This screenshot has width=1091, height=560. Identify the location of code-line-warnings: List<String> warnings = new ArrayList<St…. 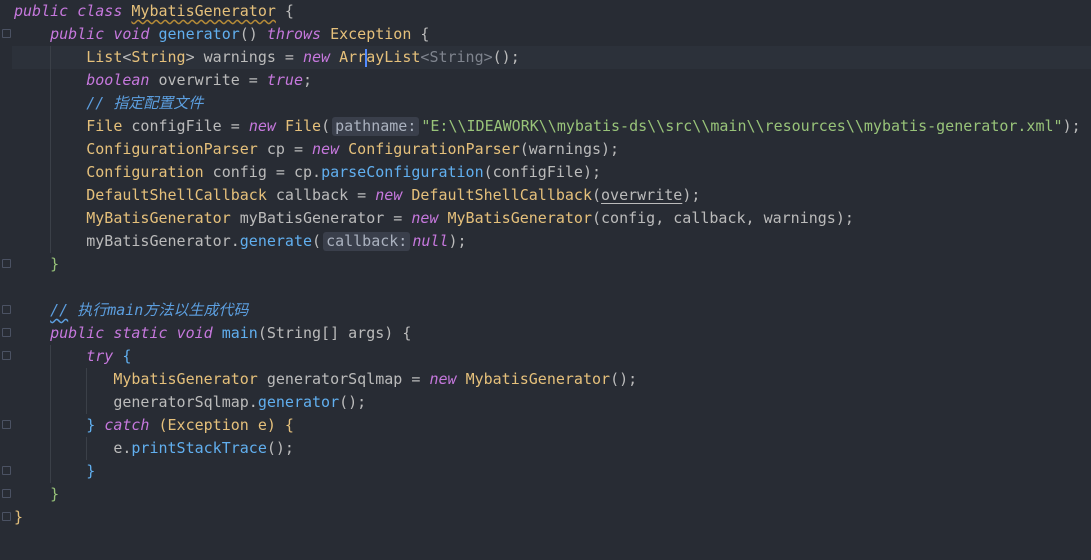
(267, 57).